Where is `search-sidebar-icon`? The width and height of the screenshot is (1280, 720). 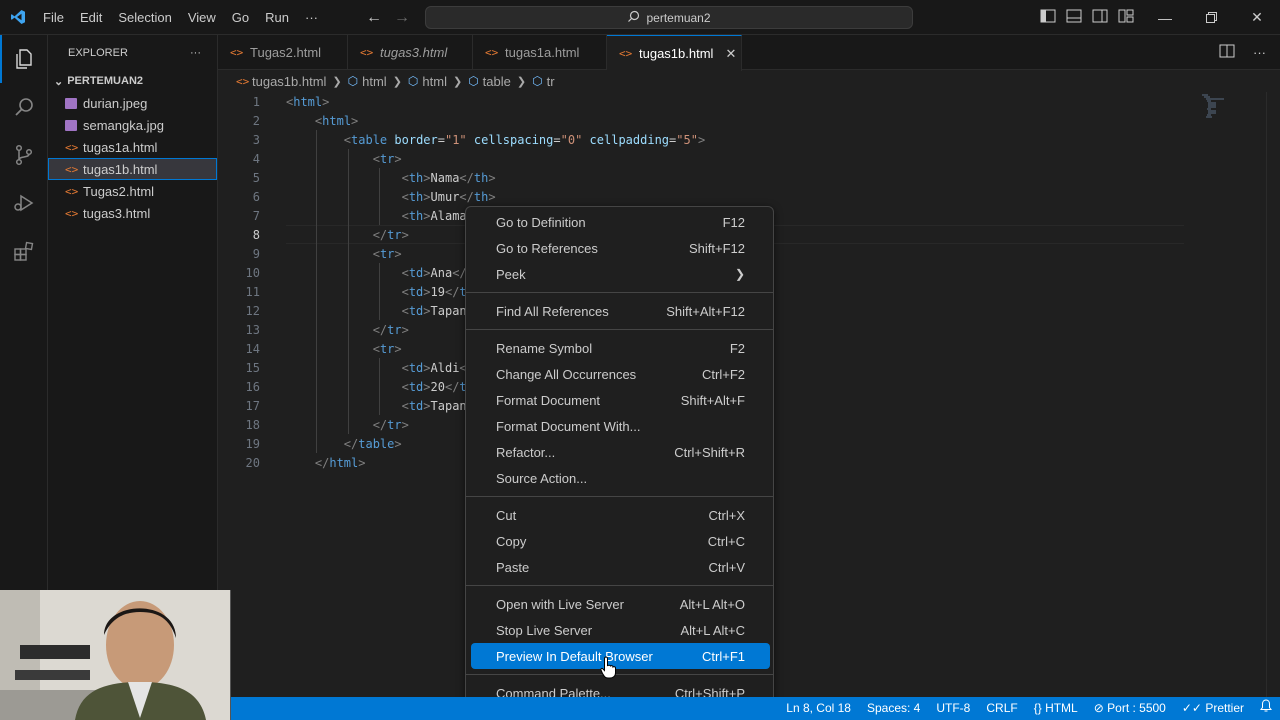 search-sidebar-icon is located at coordinates (24, 107).